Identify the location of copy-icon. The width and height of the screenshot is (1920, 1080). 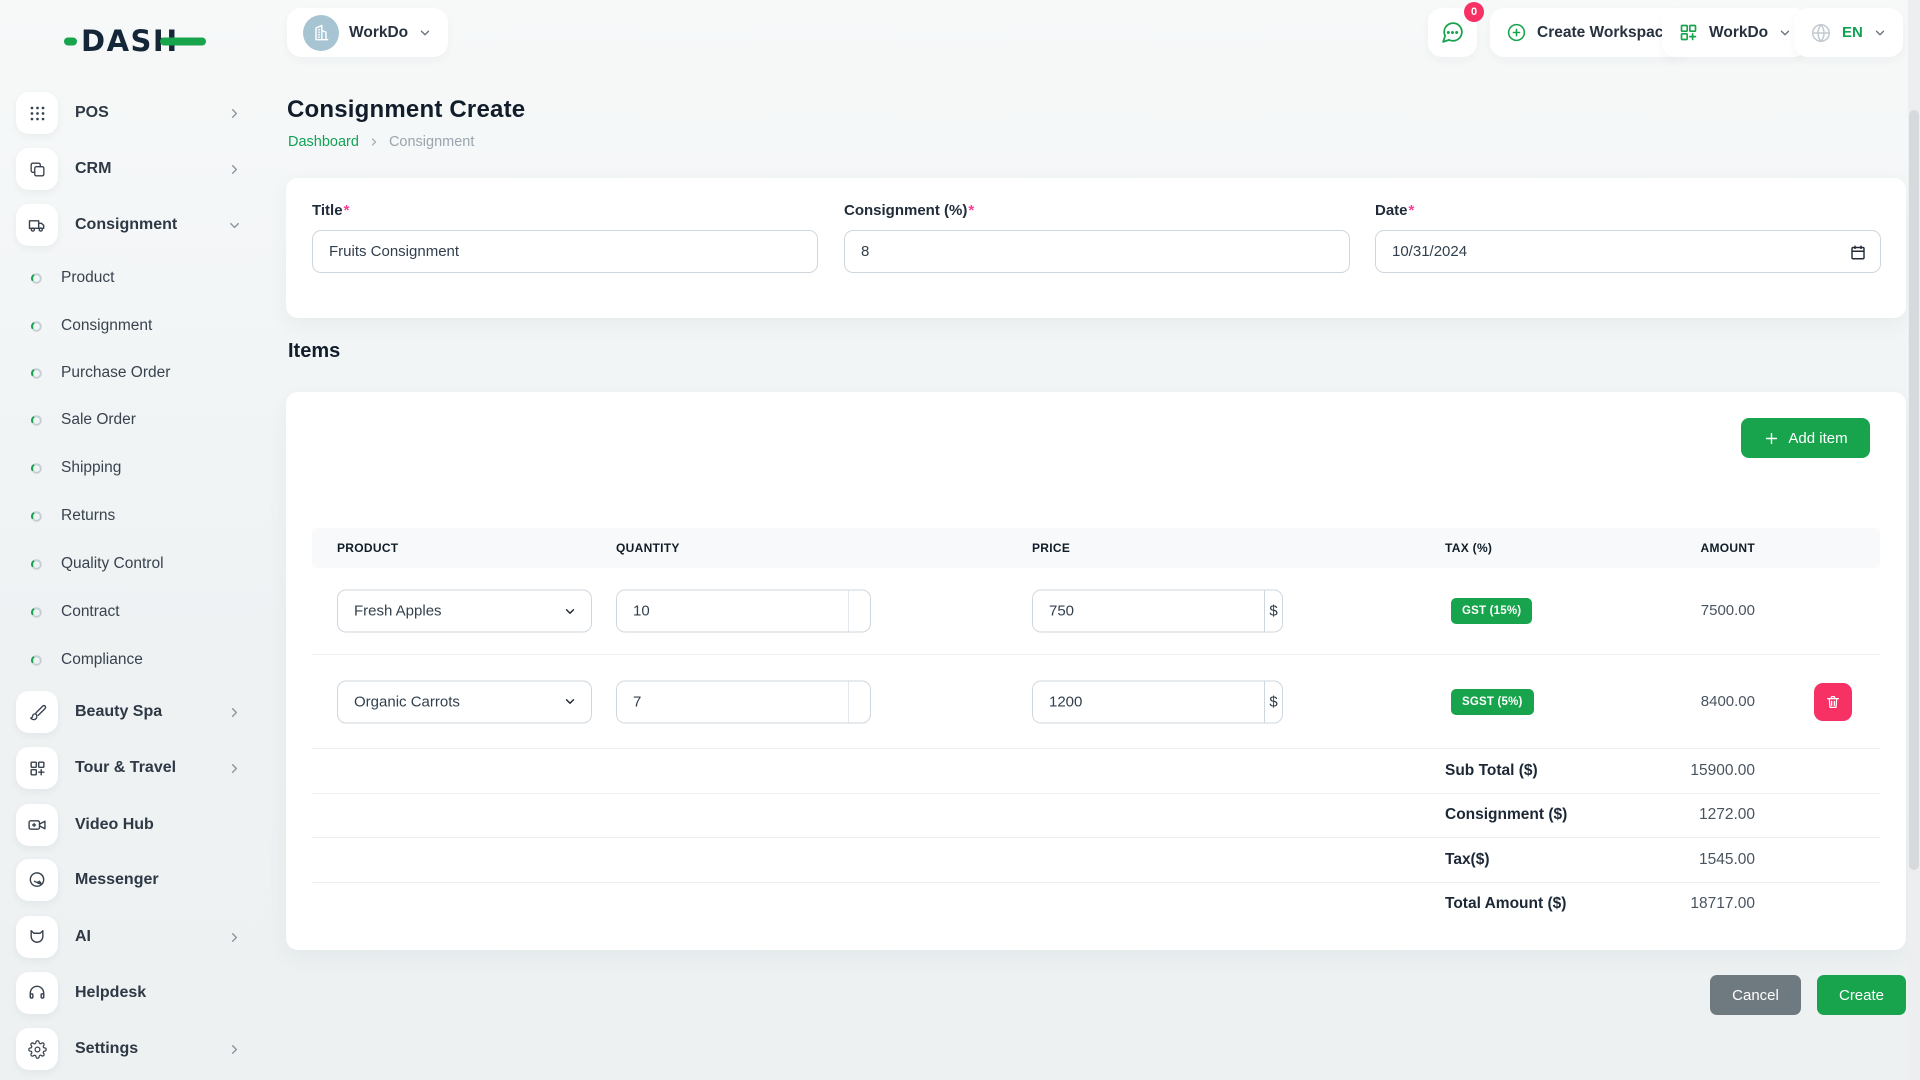
(37, 169).